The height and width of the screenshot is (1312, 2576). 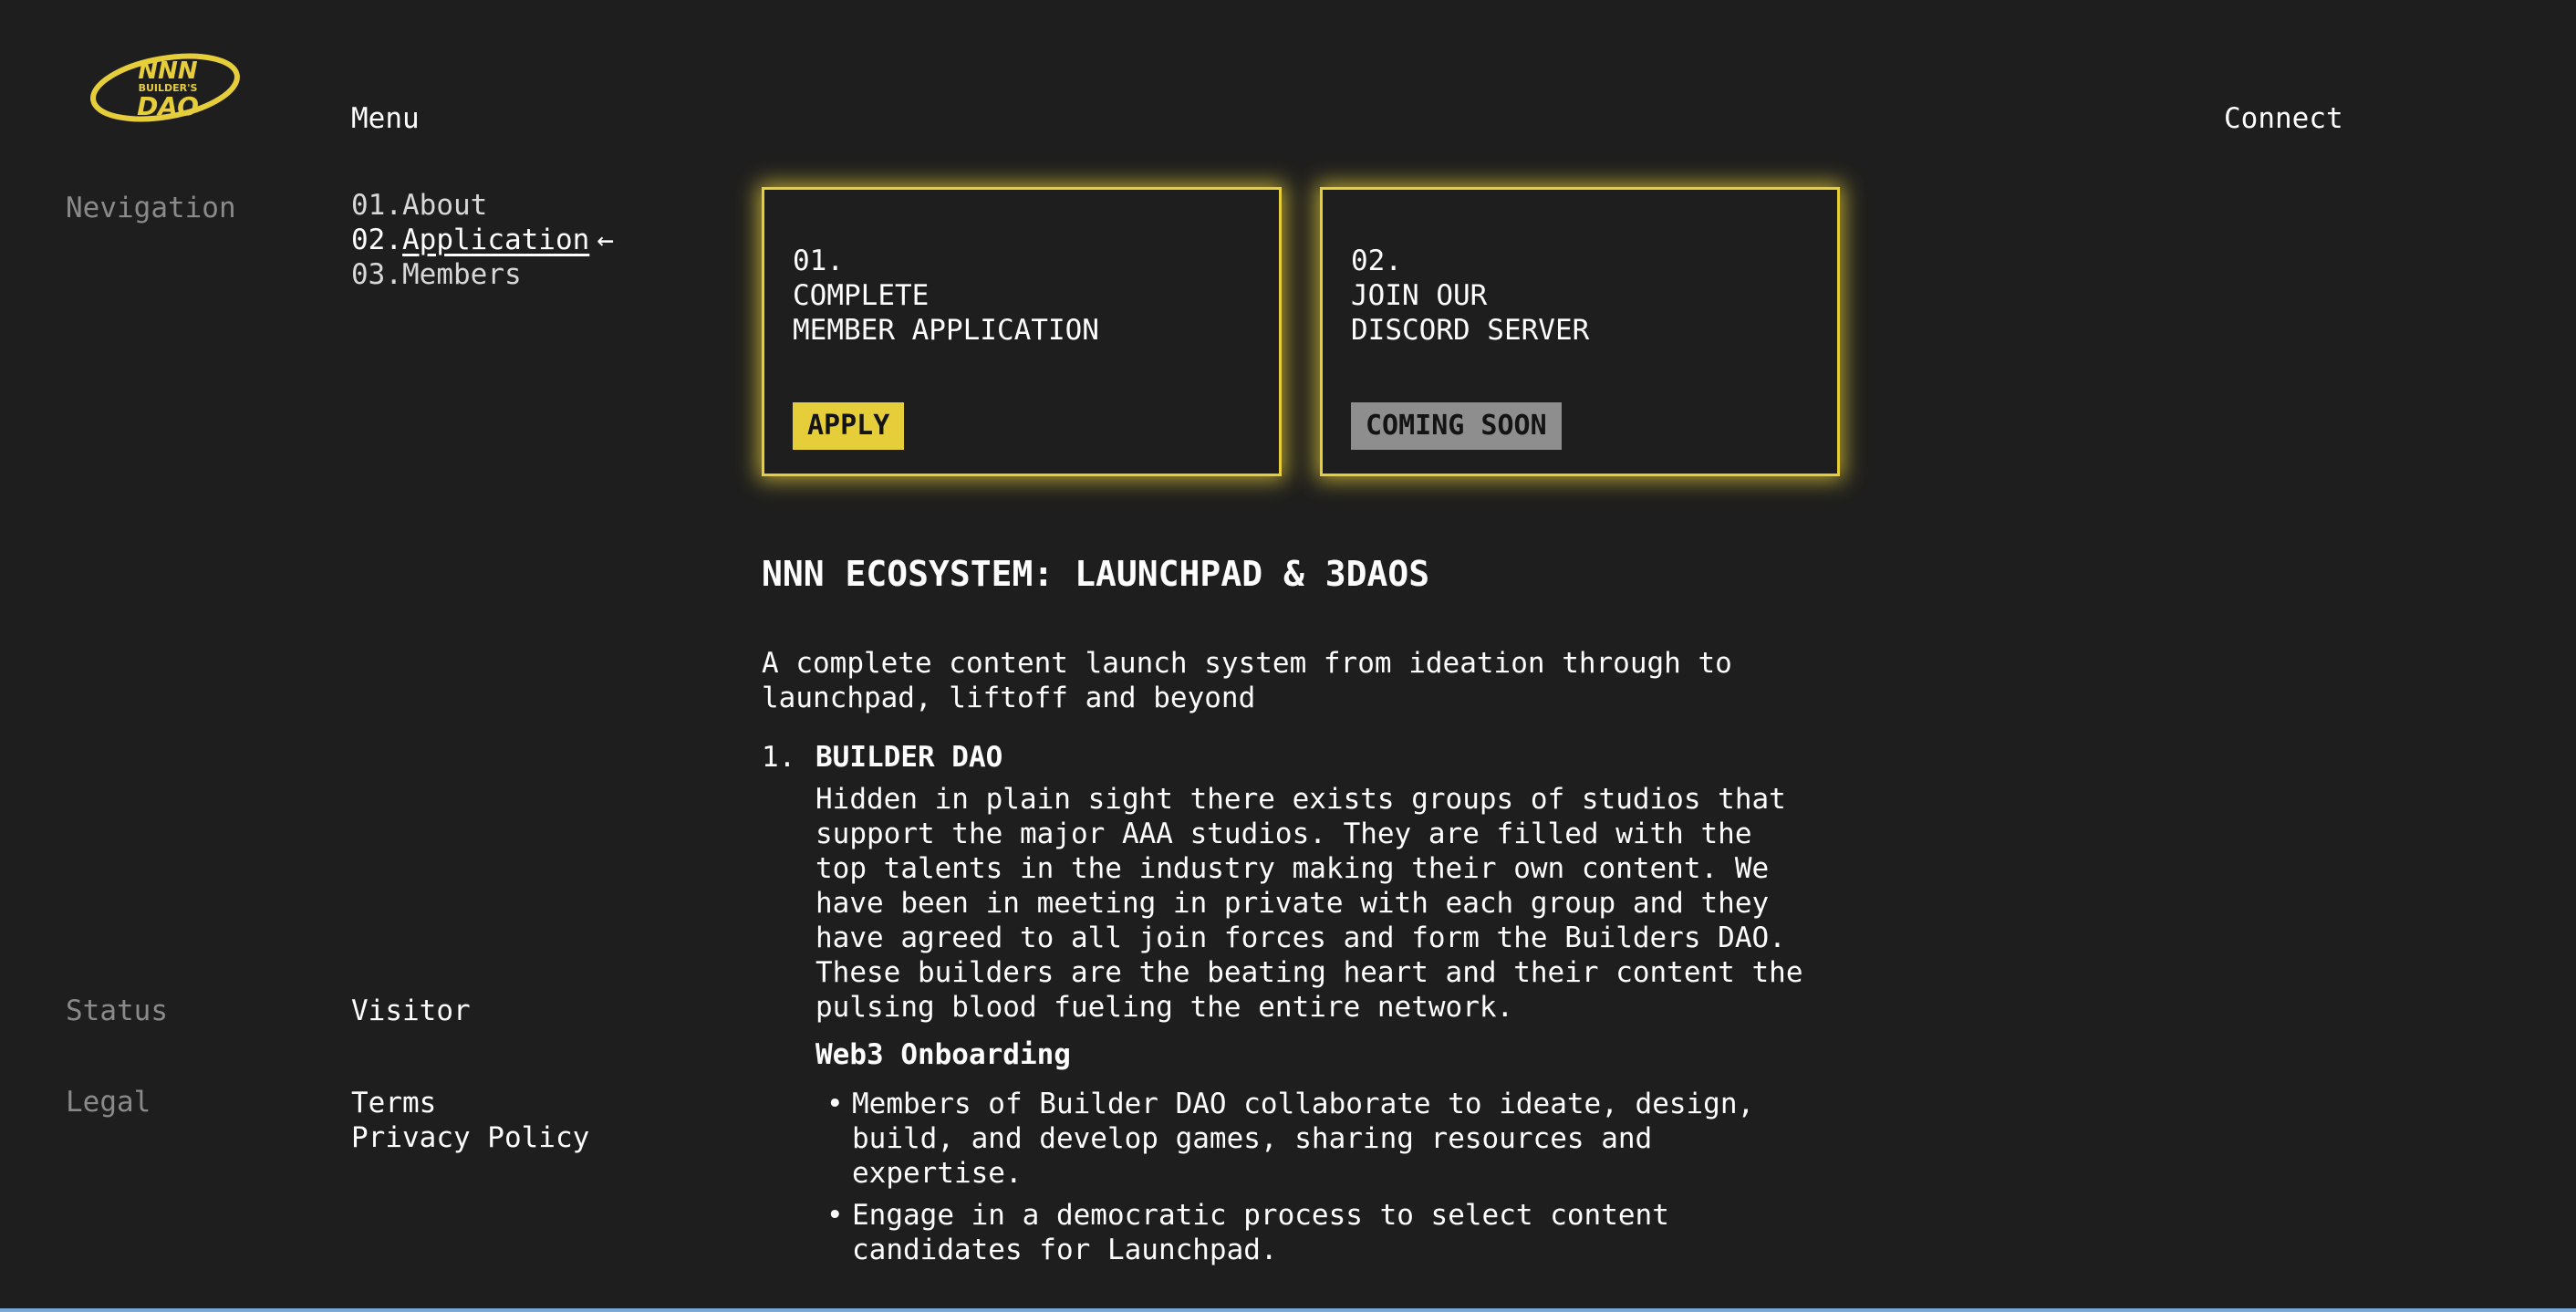 I want to click on connect-button: Connect, so click(x=2283, y=118).